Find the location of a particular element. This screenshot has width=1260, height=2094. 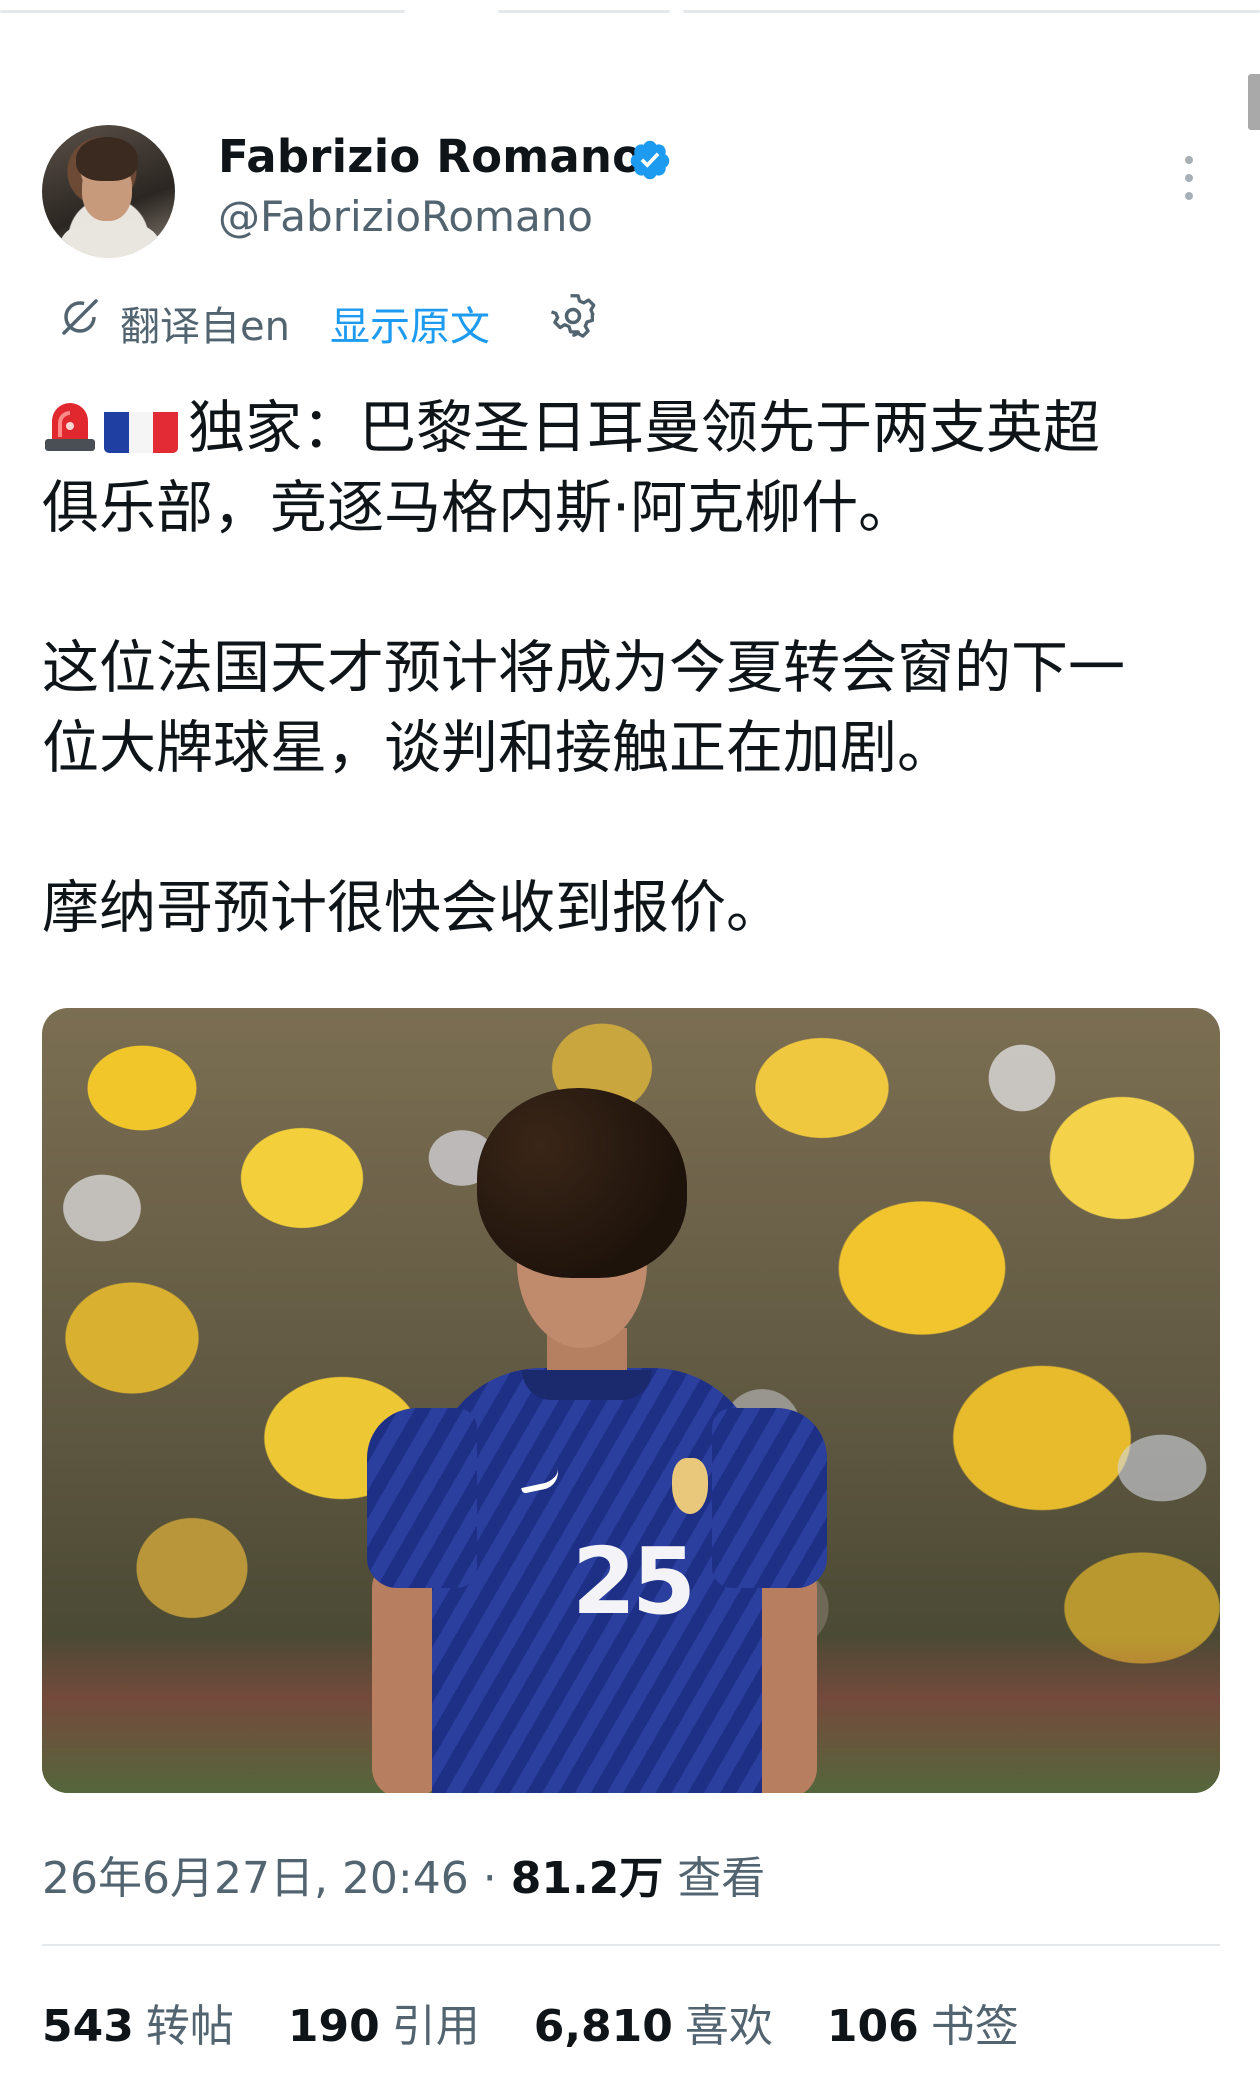

tweet-line-2: 俱乐部，竞逐马格内斯·阿克柳什。 is located at coordinates (479, 508).